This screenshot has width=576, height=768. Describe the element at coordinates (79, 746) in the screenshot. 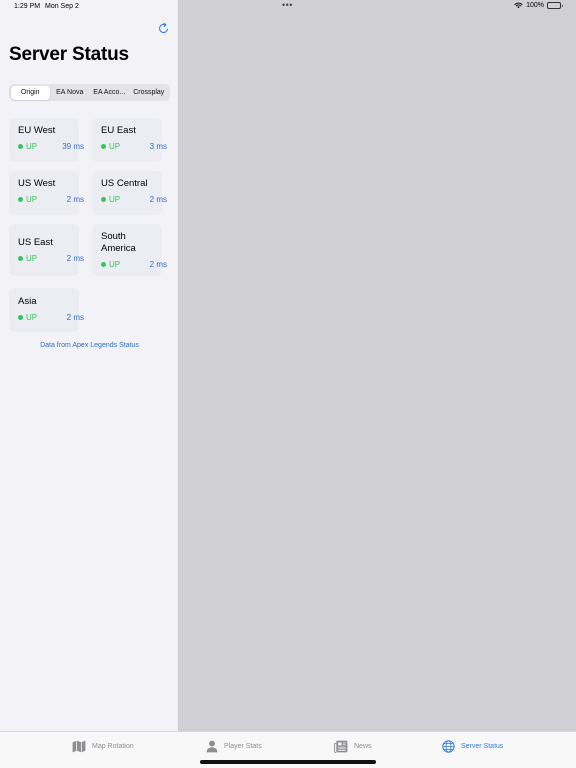

I see `map-icon` at that location.